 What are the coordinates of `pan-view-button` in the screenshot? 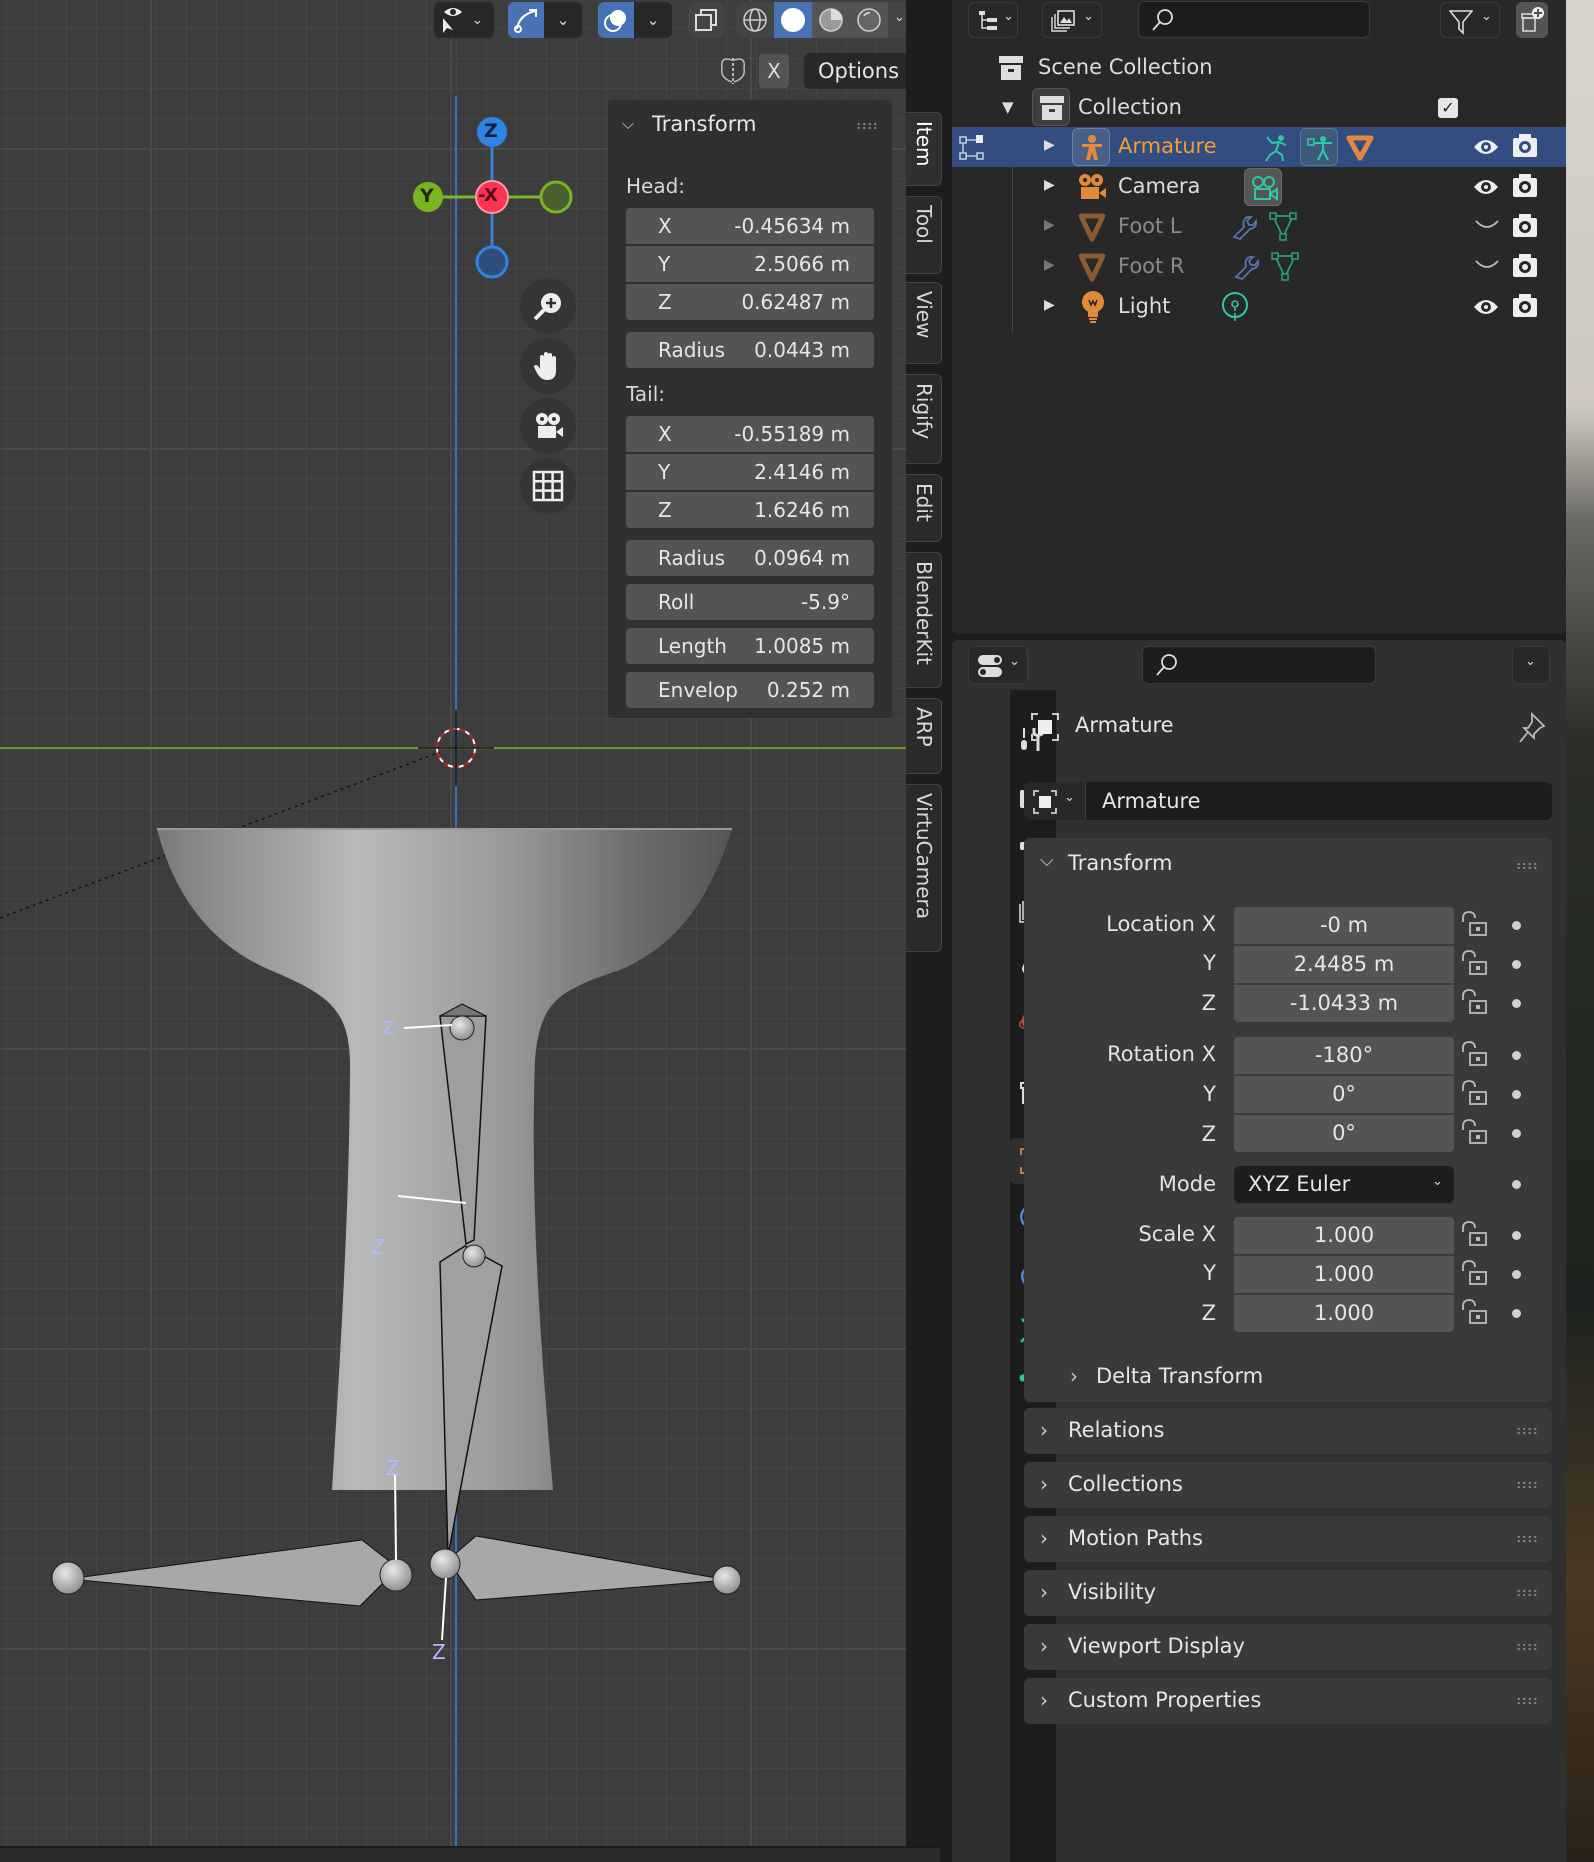 It's located at (548, 366).